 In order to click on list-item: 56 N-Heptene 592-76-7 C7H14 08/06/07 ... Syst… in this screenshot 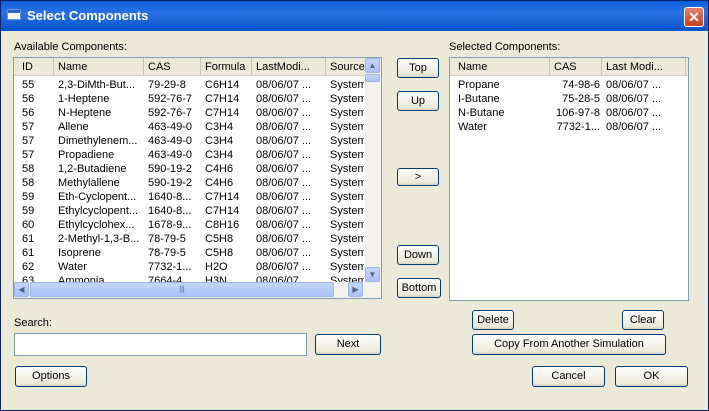, I will do `click(197, 113)`.